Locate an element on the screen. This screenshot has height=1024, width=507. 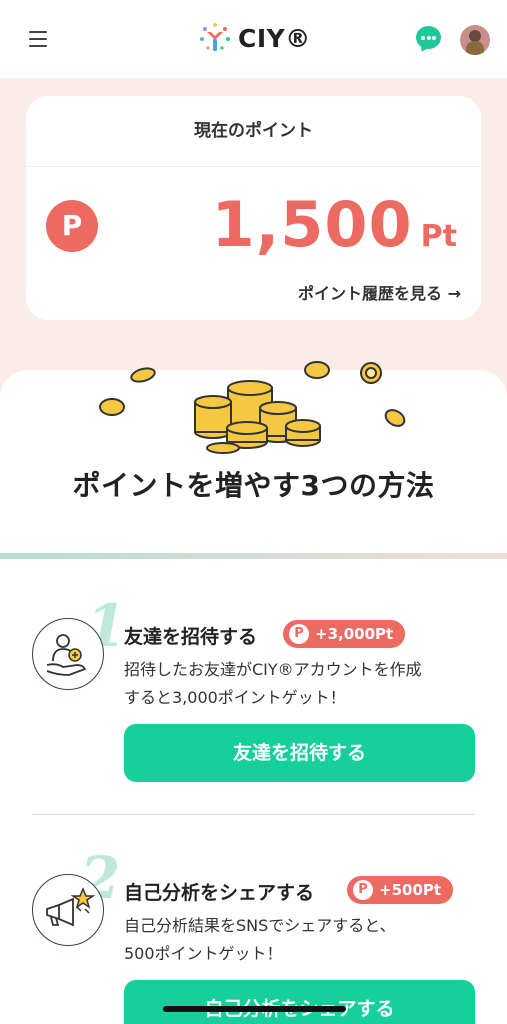
badge-value: +500Pt is located at coordinates (410, 890).